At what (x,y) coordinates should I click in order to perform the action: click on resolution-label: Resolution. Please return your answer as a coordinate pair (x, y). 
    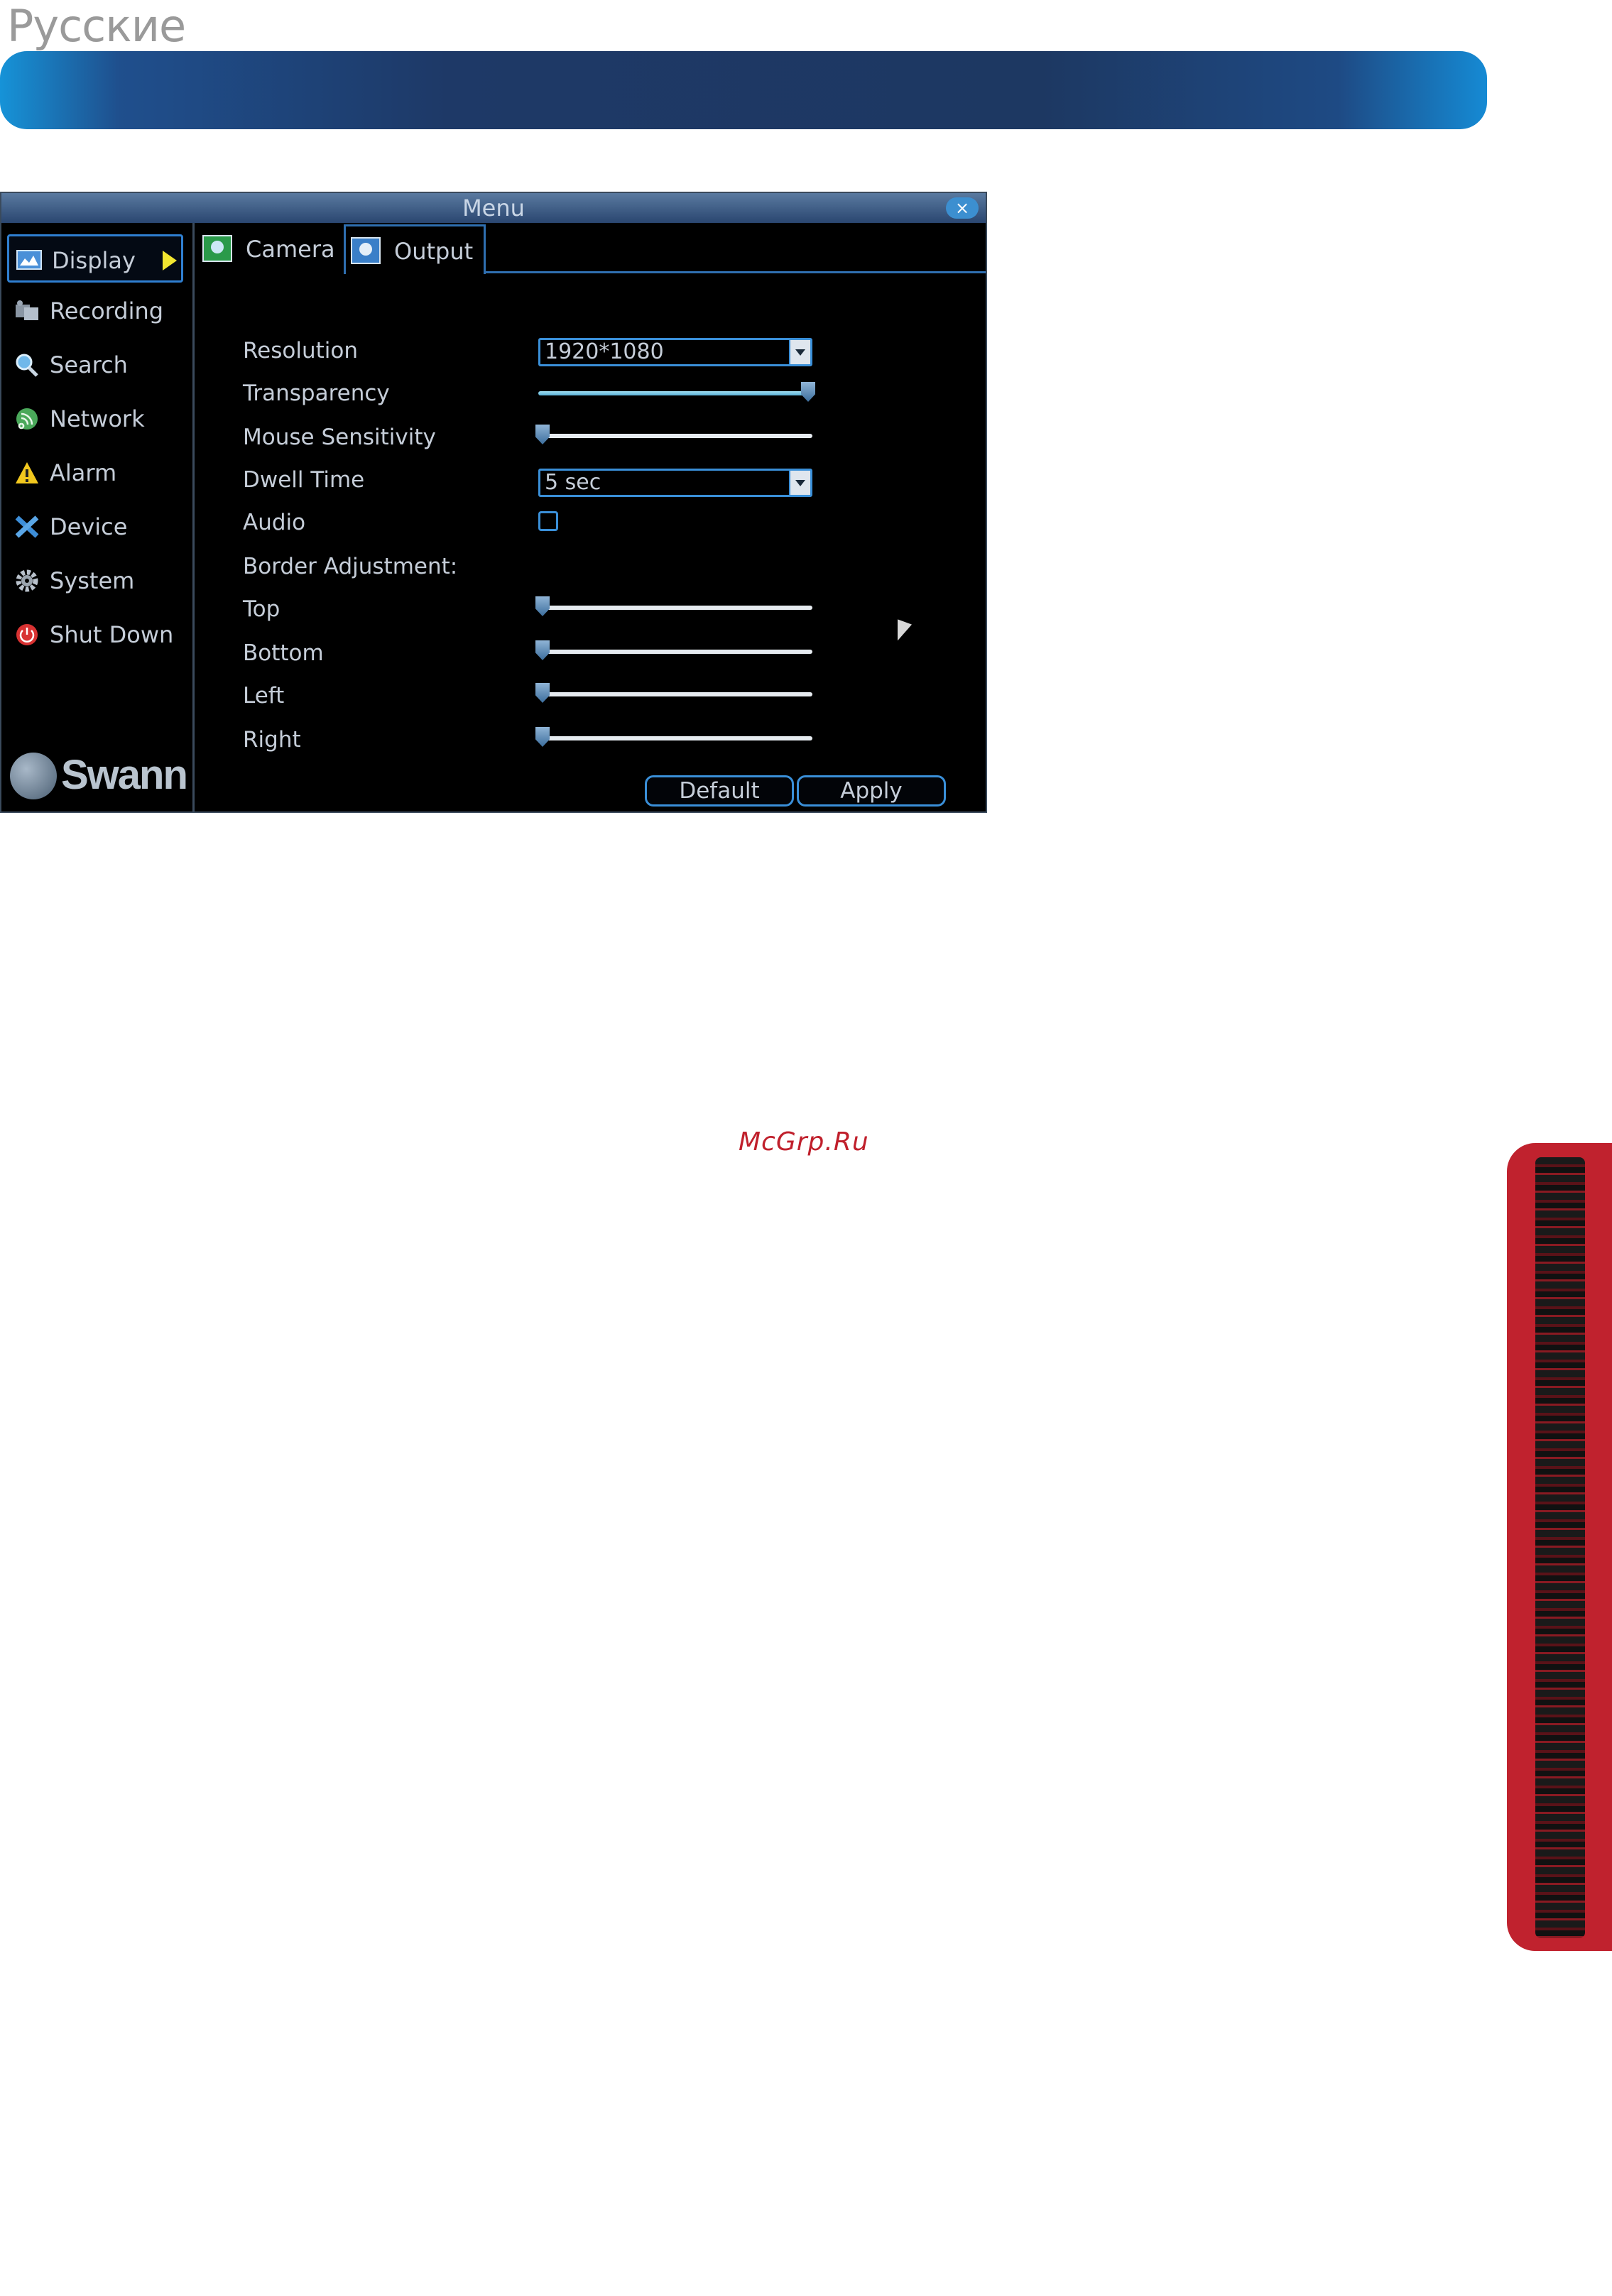
    Looking at the image, I should click on (300, 350).